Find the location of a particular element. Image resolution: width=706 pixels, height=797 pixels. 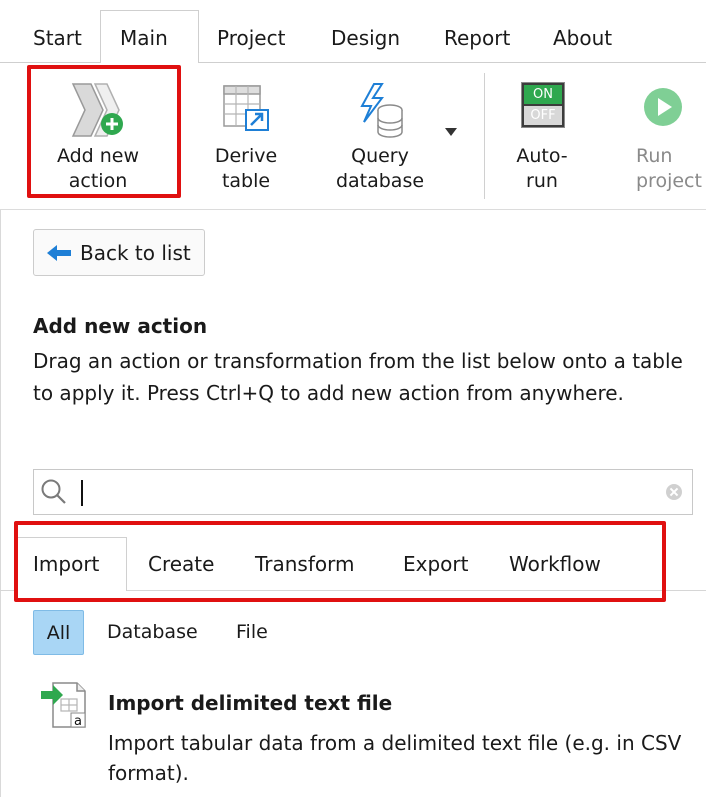

back-to-list-button: Back to list is located at coordinates (119, 252).